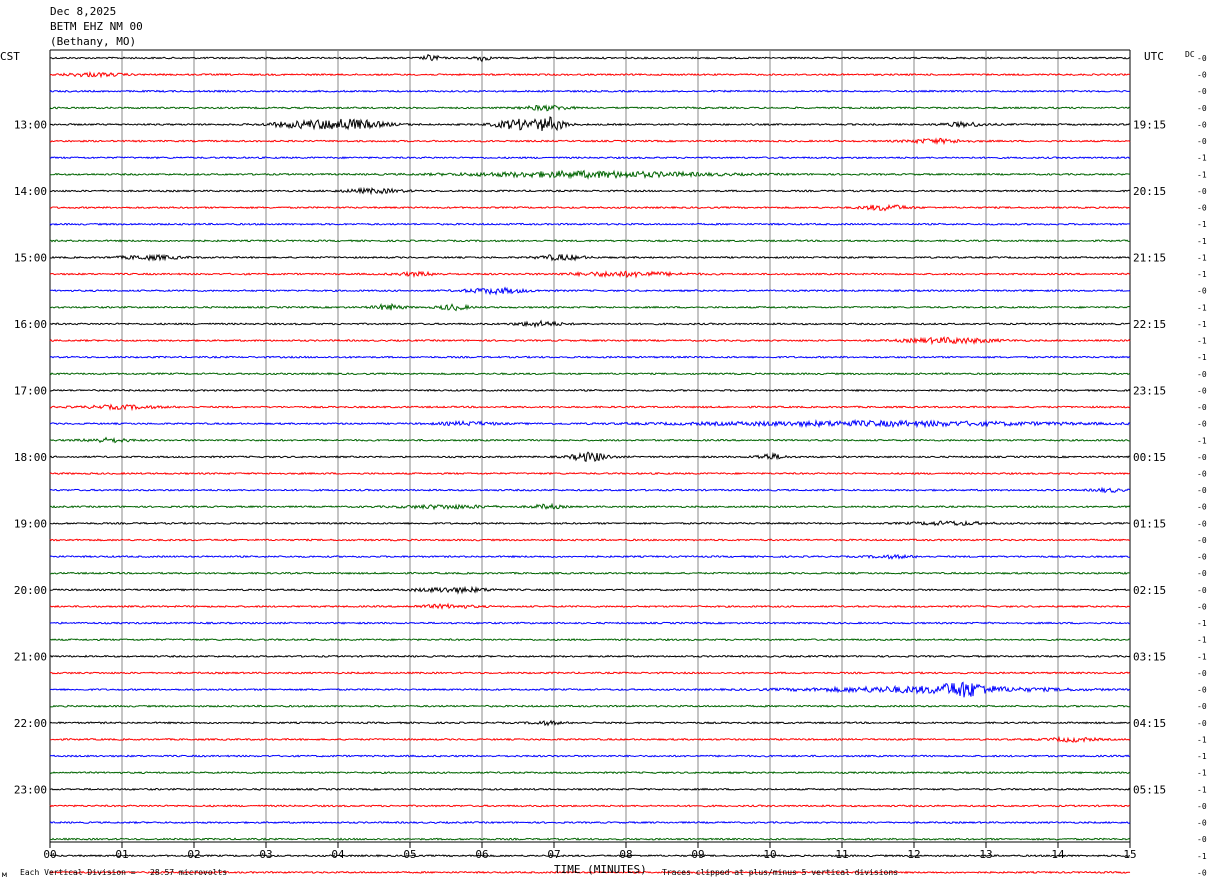 Image resolution: width=1210 pixels, height=886 pixels. I want to click on left-hour-label: 22:00, so click(30, 723).